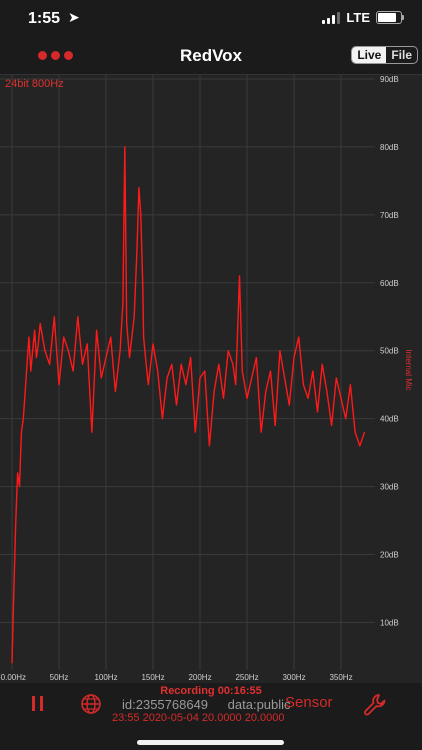  I want to click on location-arrow-icon: ➤, so click(74, 17).